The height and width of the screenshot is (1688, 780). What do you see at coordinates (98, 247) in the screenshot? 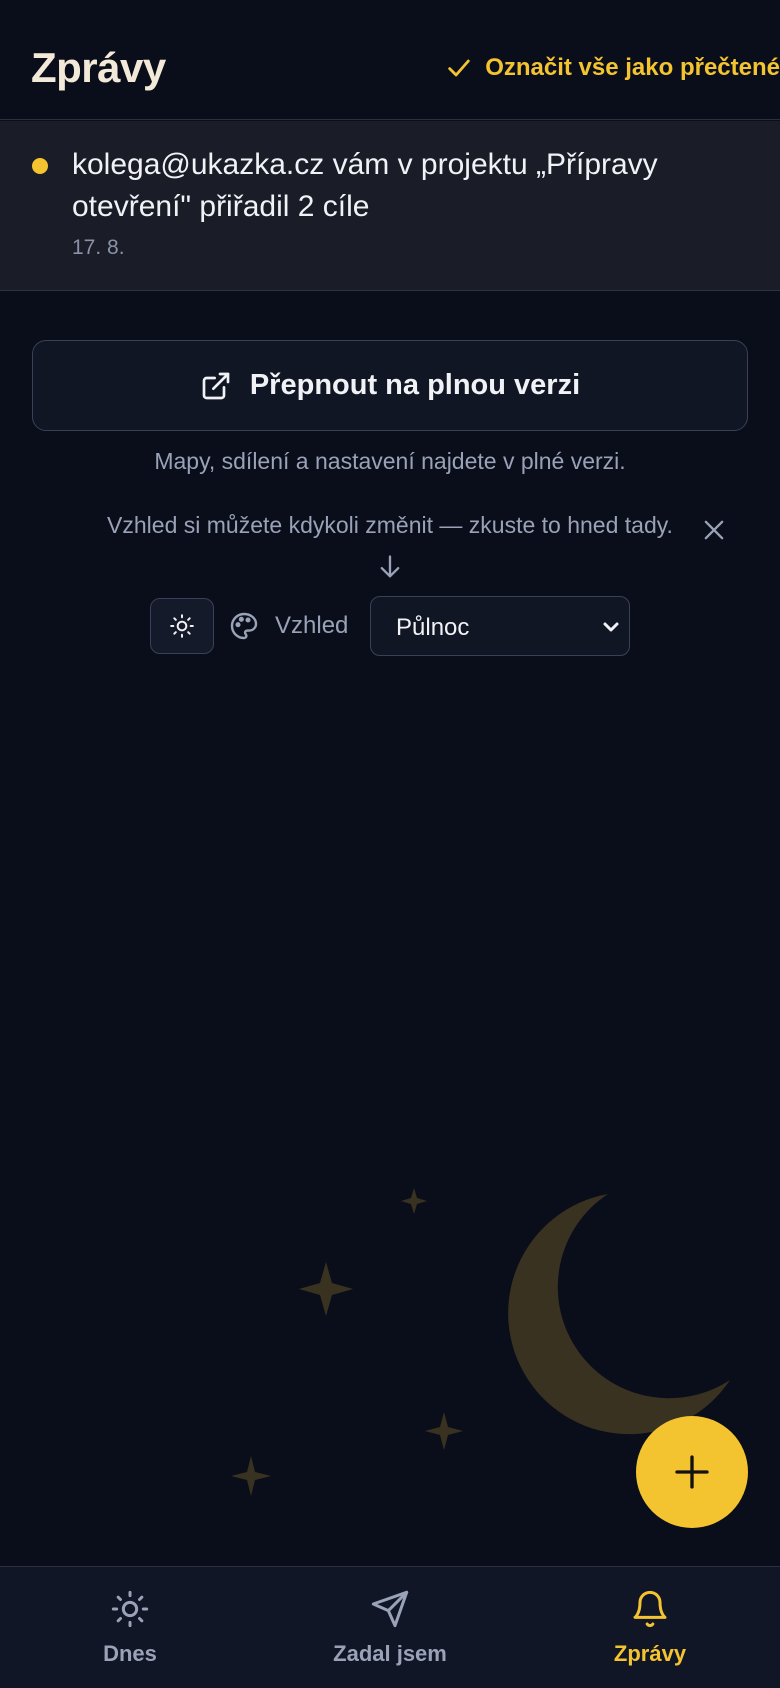
I see `notification-date: 17. 8.` at bounding box center [98, 247].